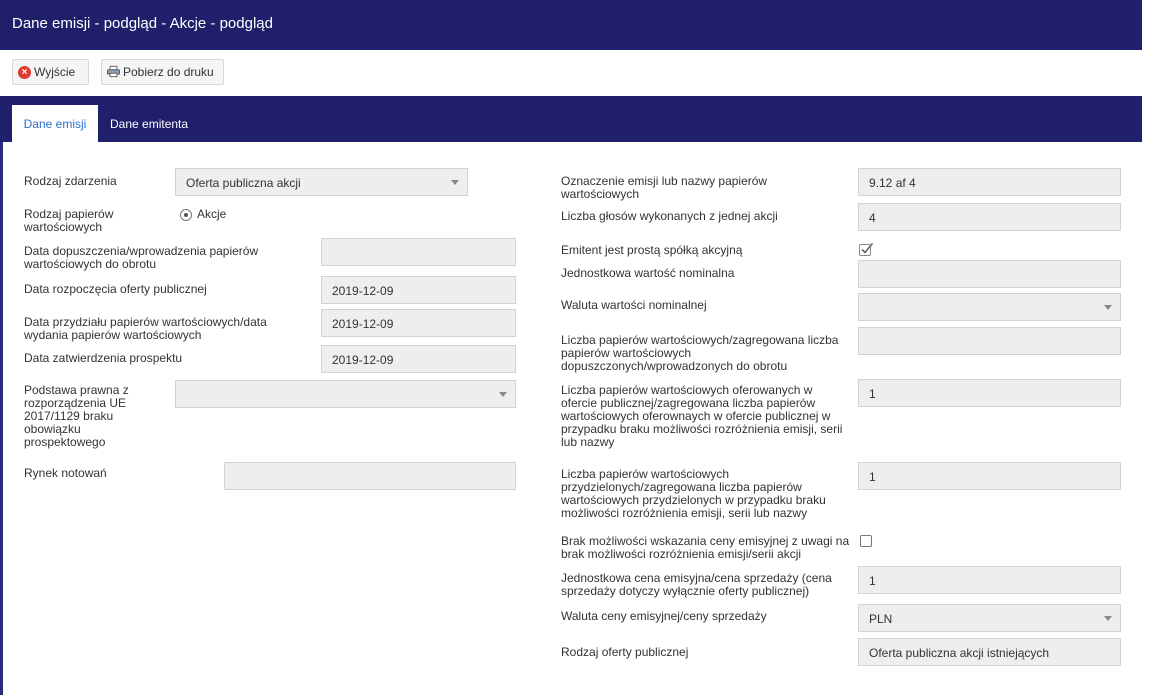  What do you see at coordinates (370, 476) in the screenshot?
I see `rynek-notowan-field` at bounding box center [370, 476].